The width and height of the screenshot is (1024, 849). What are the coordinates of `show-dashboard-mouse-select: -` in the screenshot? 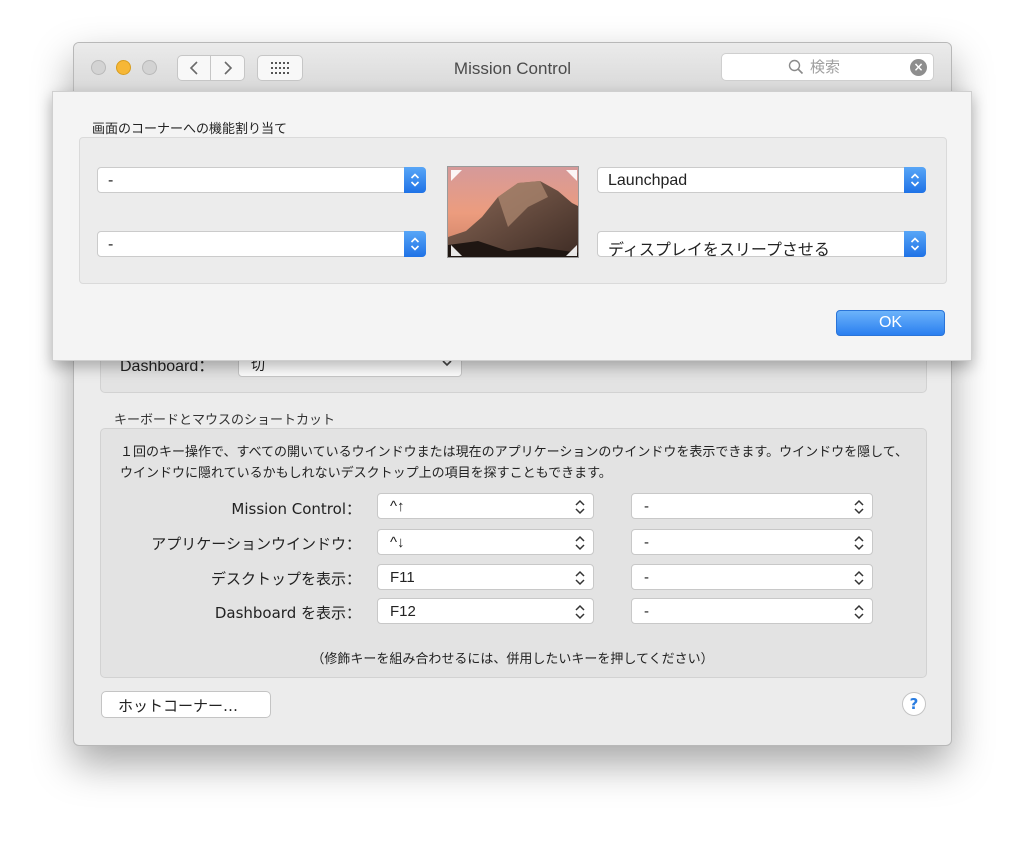 It's located at (752, 611).